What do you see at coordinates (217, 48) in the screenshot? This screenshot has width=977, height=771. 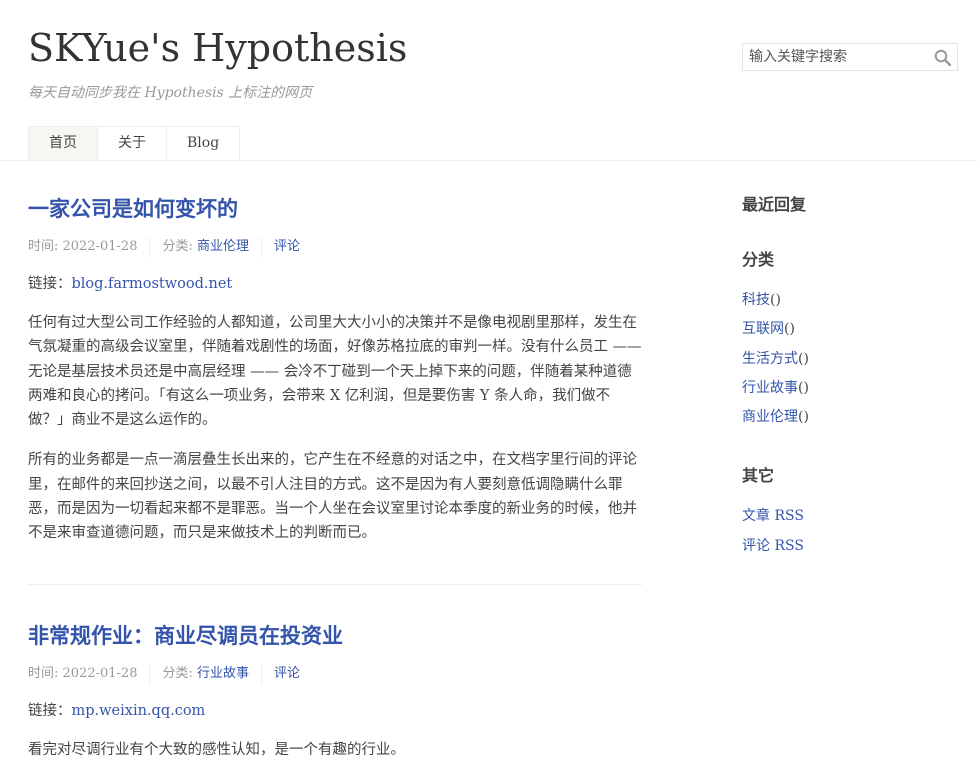 I see `site-title: SKYue's Hypothesis` at bounding box center [217, 48].